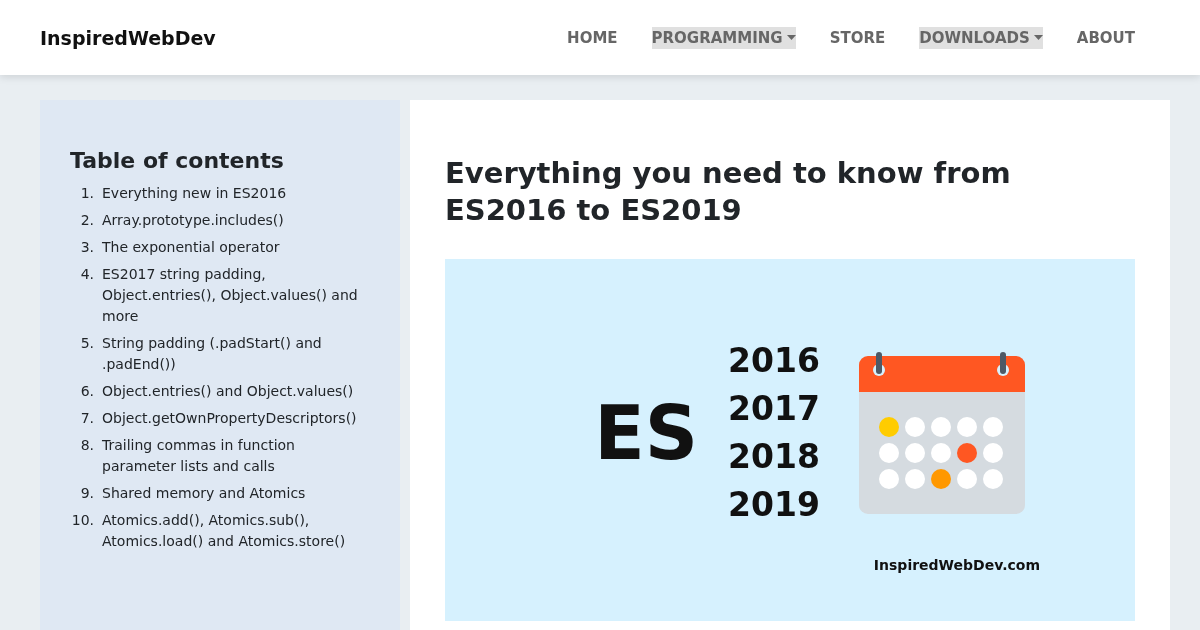 This screenshot has width=1200, height=630. Describe the element at coordinates (229, 418) in the screenshot. I see `toc-link: Object.getOwnPropertyDescriptors()` at that location.